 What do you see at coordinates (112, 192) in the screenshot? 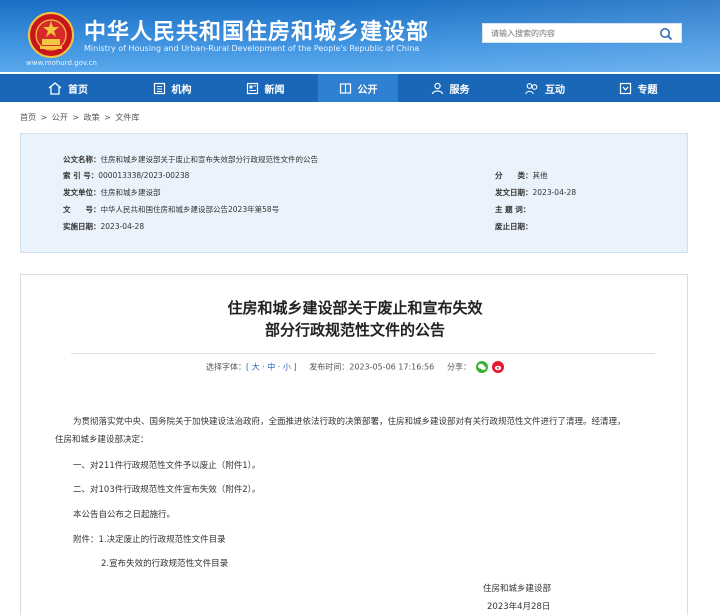
I see `meta-issuer: 发文单位：住房和城乡建设部` at bounding box center [112, 192].